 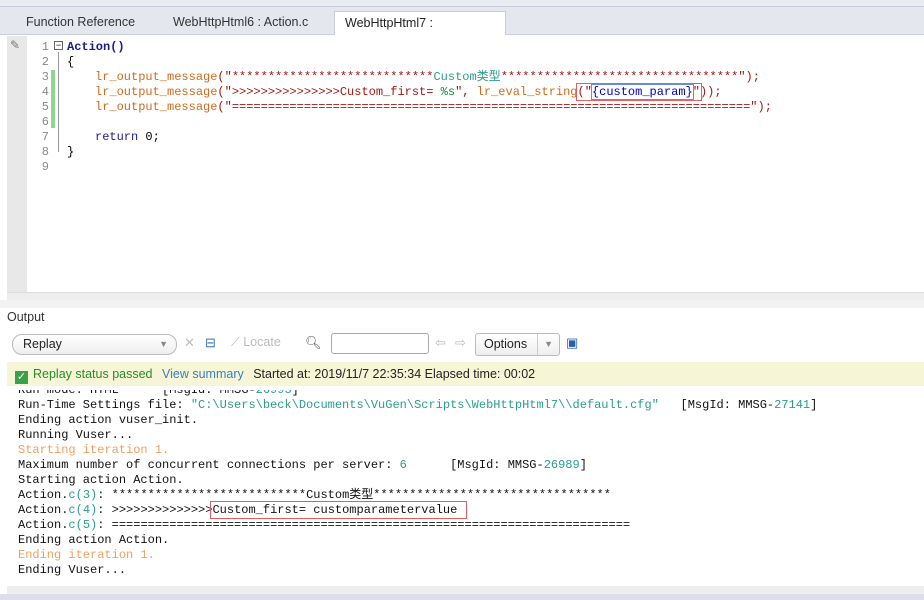 What do you see at coordinates (45, 122) in the screenshot?
I see `line-number: 6` at bounding box center [45, 122].